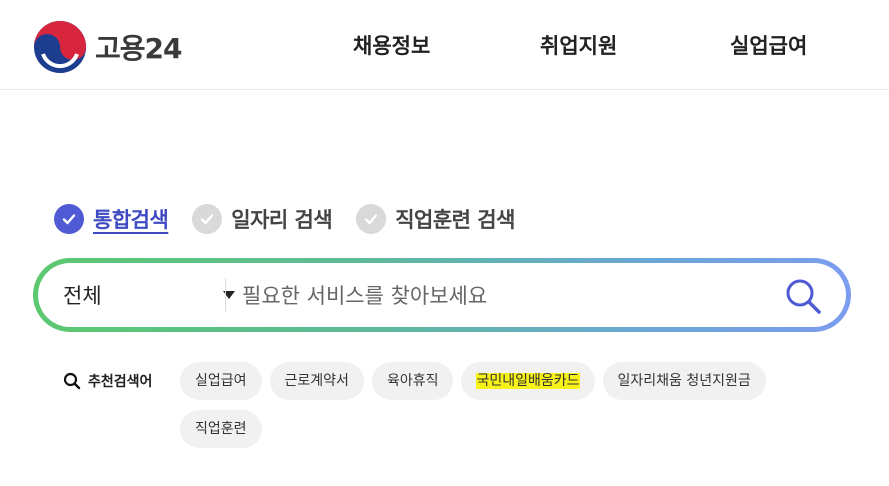  Describe the element at coordinates (391, 45) in the screenshot. I see `nav-item-jobs: 채용정보` at that location.